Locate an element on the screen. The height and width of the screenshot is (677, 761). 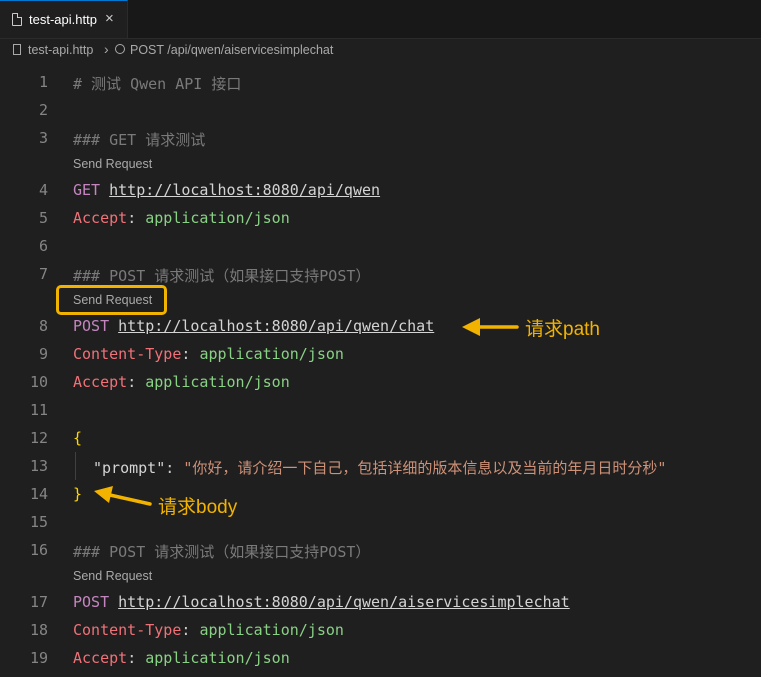
arrow-body-annotation is located at coordinates (123, 496).